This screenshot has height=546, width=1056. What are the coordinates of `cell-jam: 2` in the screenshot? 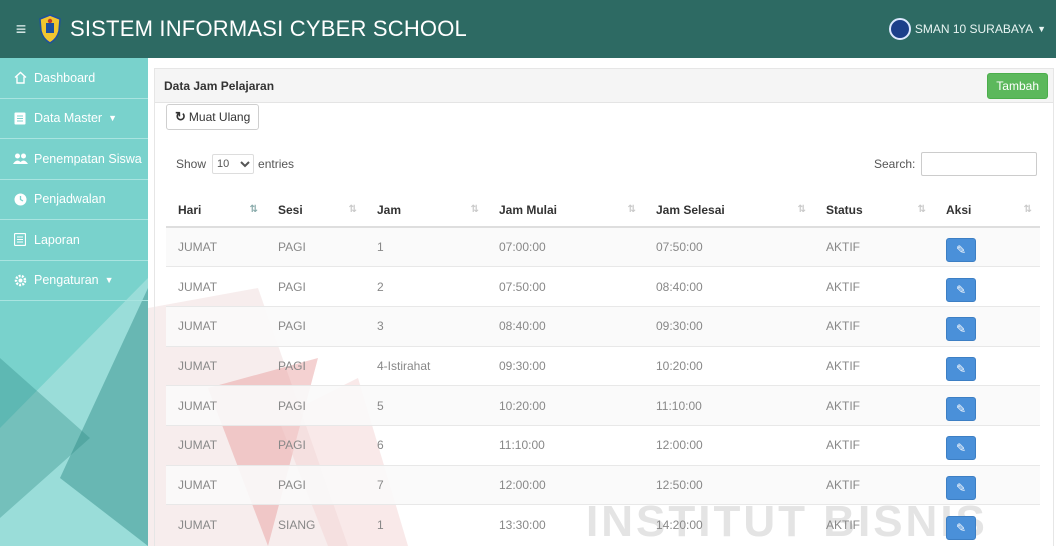 It's located at (426, 286).